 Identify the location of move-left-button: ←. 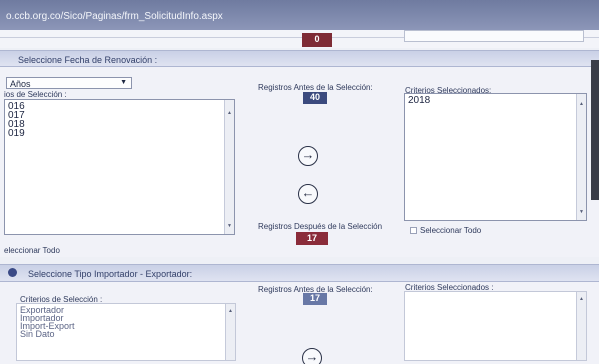
(308, 194).